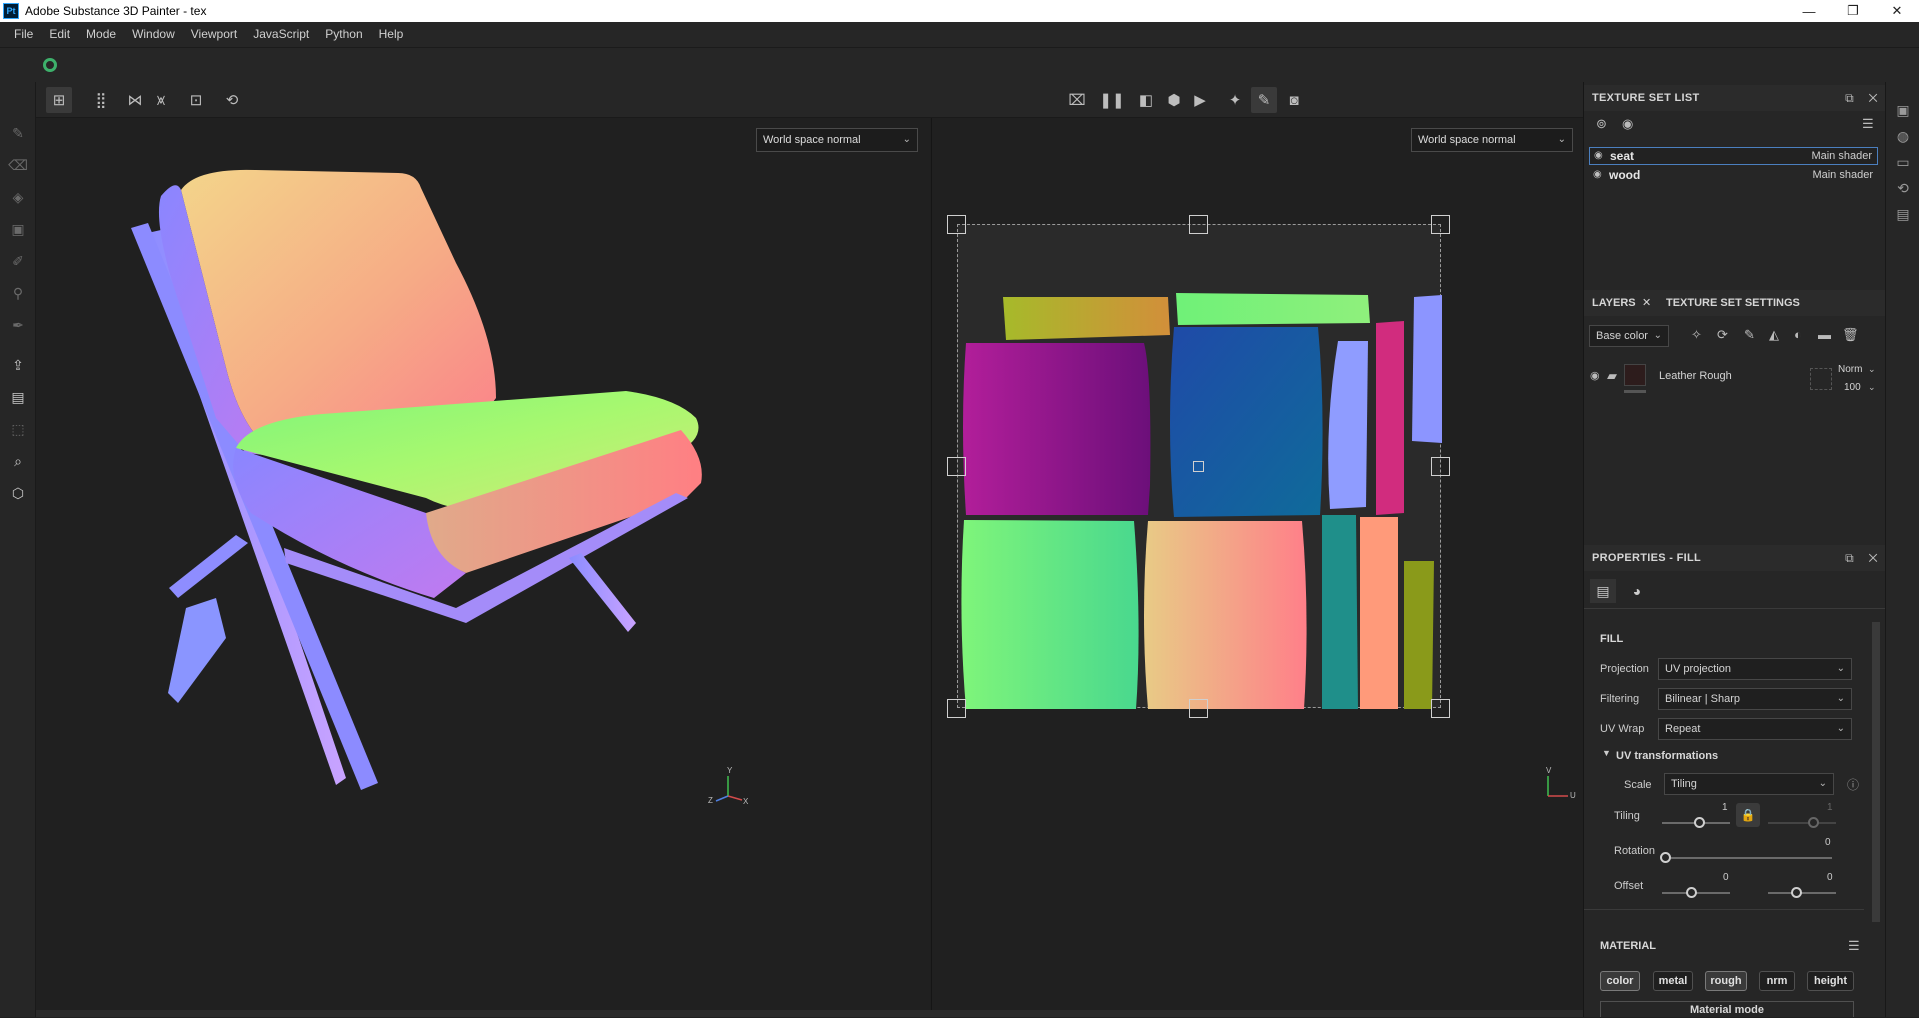 This screenshot has height=1018, width=1919. Describe the element at coordinates (1691, 892) in the screenshot. I see `offset-u-slider-knob` at that location.